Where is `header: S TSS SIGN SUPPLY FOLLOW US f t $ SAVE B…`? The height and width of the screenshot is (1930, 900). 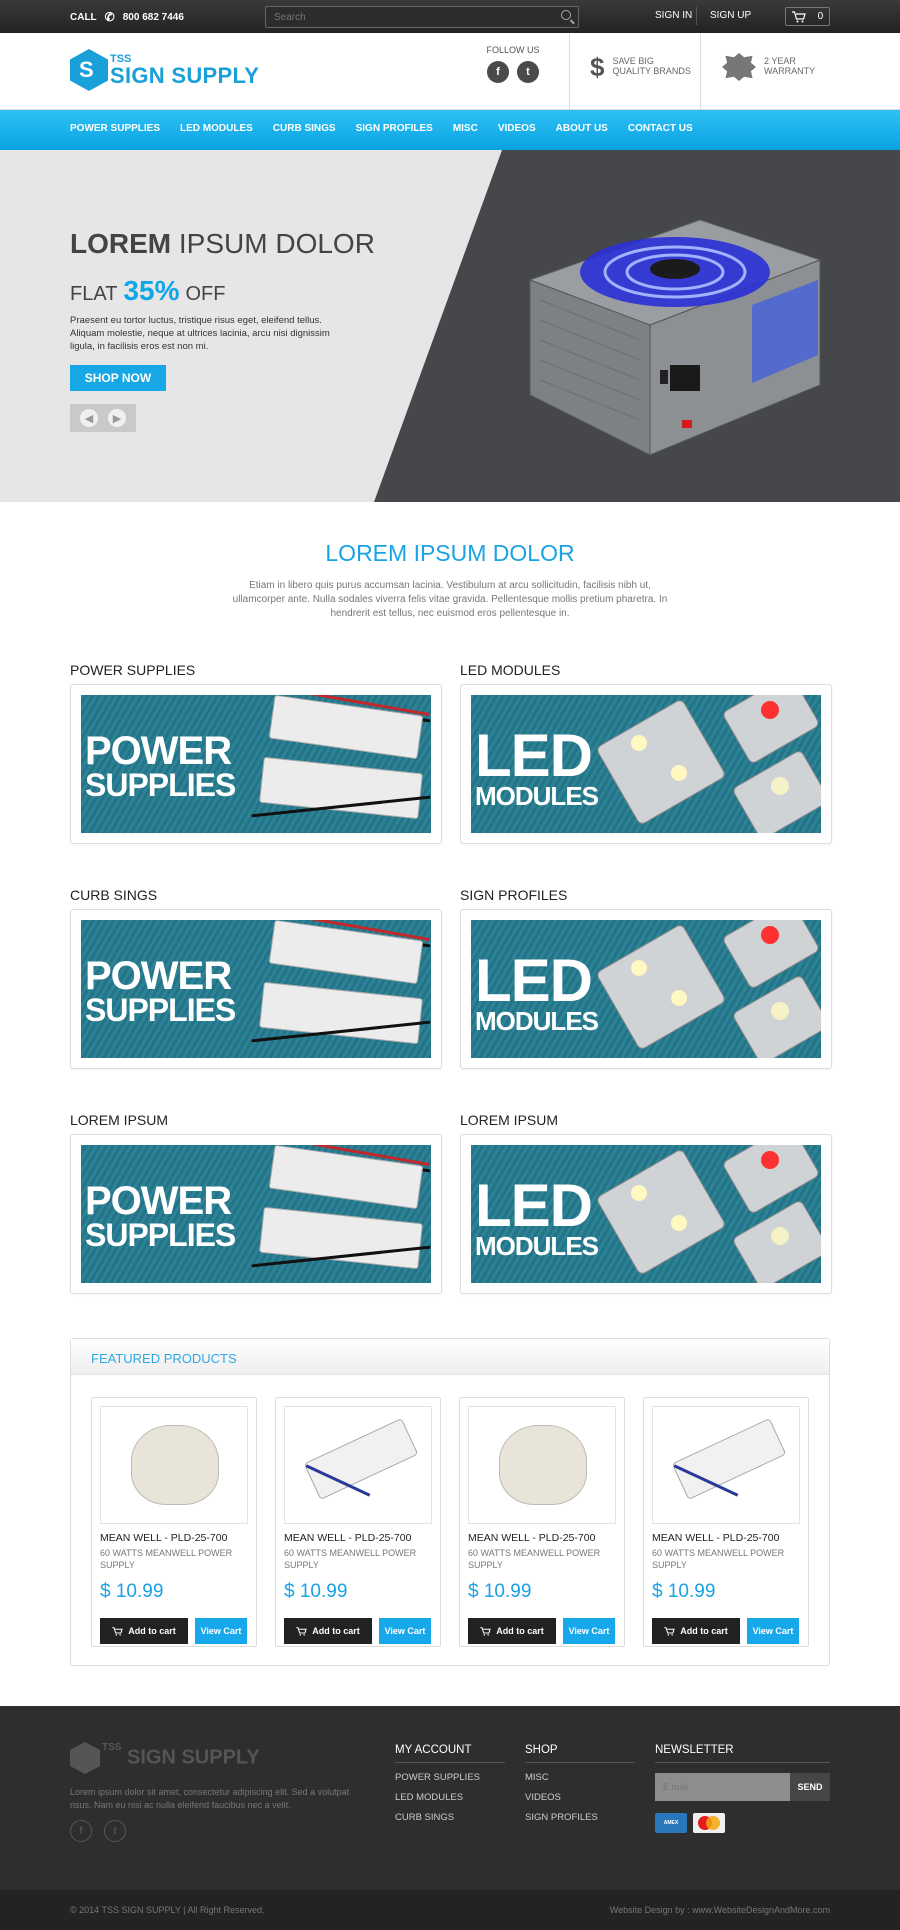 header: S TSS SIGN SUPPLY FOLLOW US f t $ SAVE B… is located at coordinates (450, 71).